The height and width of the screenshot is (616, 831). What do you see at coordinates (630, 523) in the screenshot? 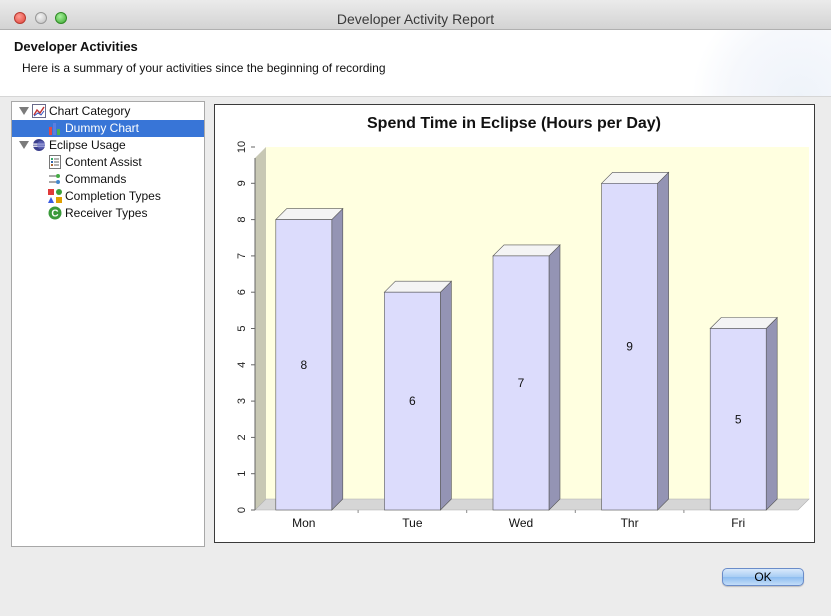
I see `x-tick-label: Thr` at bounding box center [630, 523].